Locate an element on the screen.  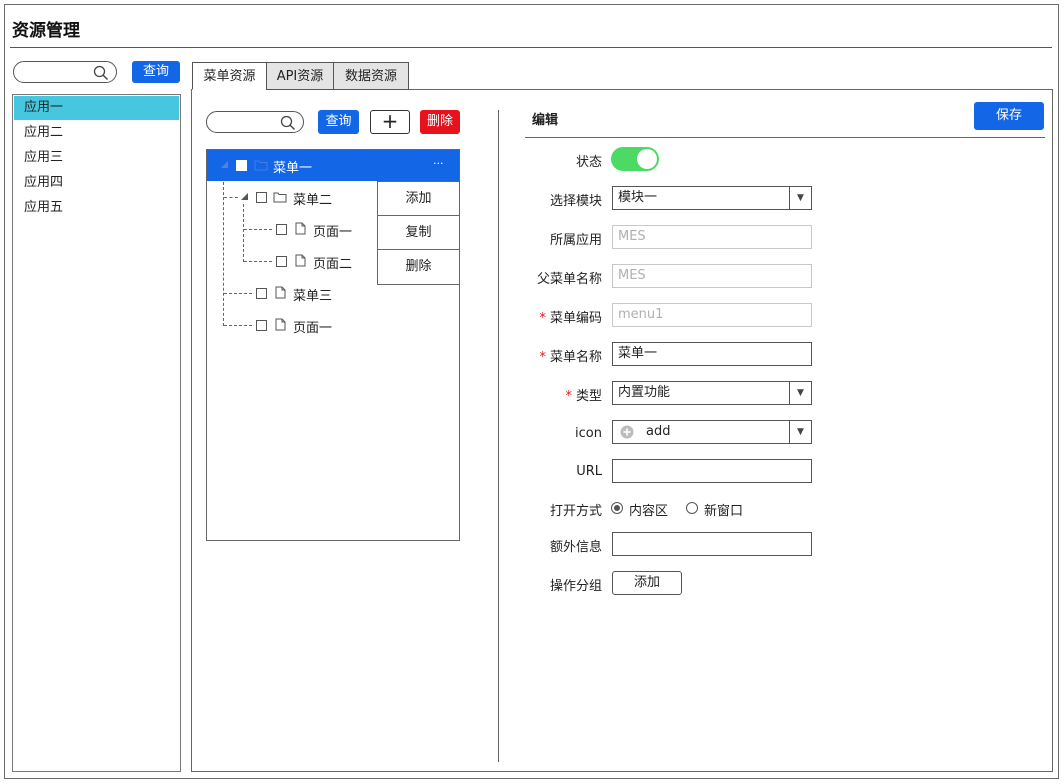
type-value: 内置功能 is located at coordinates (644, 392).